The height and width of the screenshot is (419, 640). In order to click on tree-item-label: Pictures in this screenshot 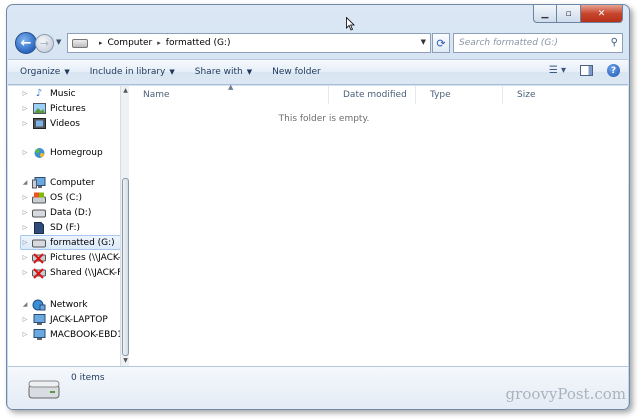, I will do `click(68, 108)`.